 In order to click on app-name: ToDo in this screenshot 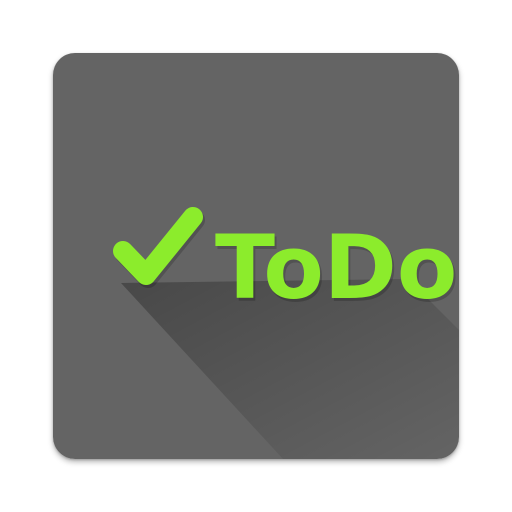, I will do `click(336, 267)`.